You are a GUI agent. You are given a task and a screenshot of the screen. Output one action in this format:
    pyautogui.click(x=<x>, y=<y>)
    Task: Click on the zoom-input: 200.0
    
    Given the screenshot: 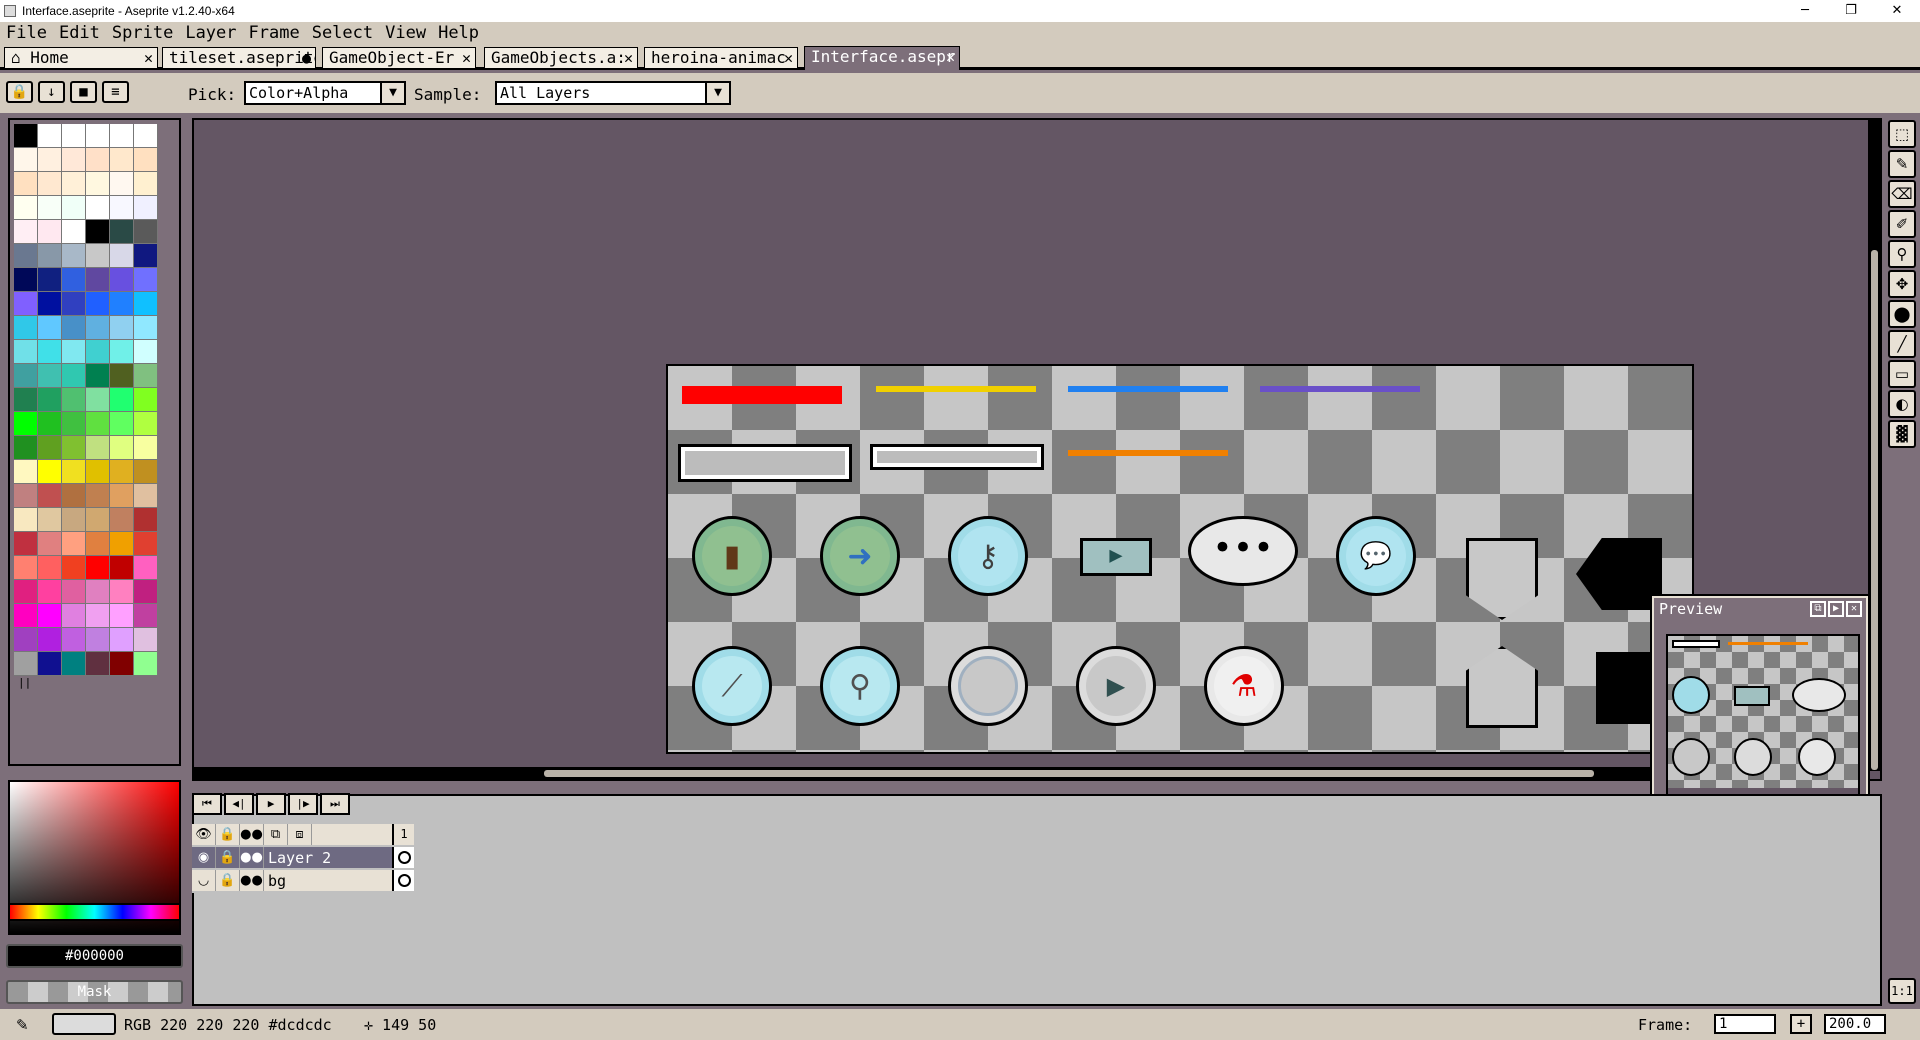 What is the action you would take?
    pyautogui.click(x=1855, y=1024)
    